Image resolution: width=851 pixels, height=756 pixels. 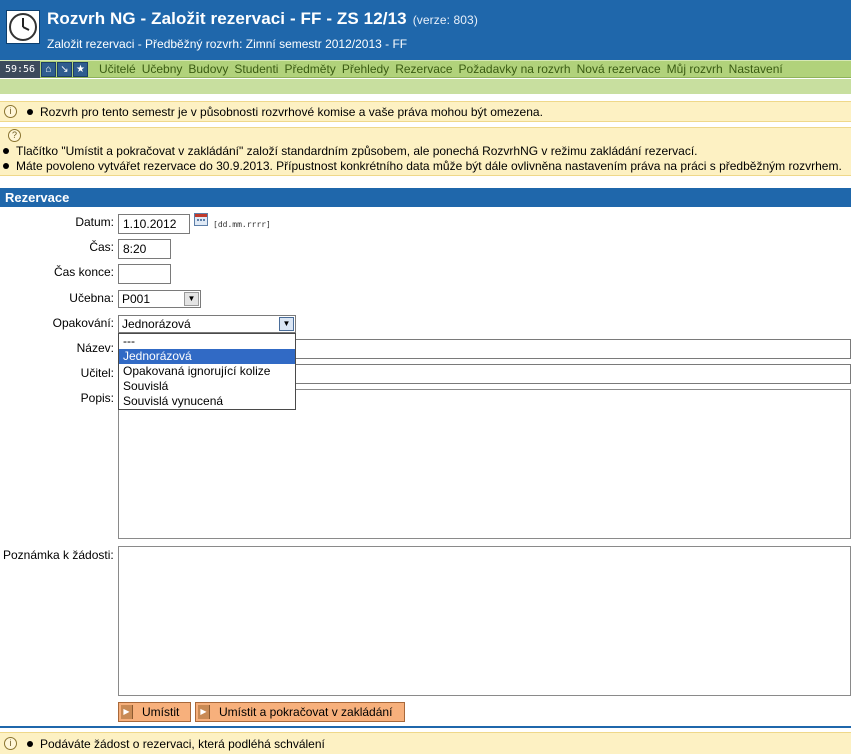 What do you see at coordinates (201, 219) in the screenshot?
I see `calendar-icon` at bounding box center [201, 219].